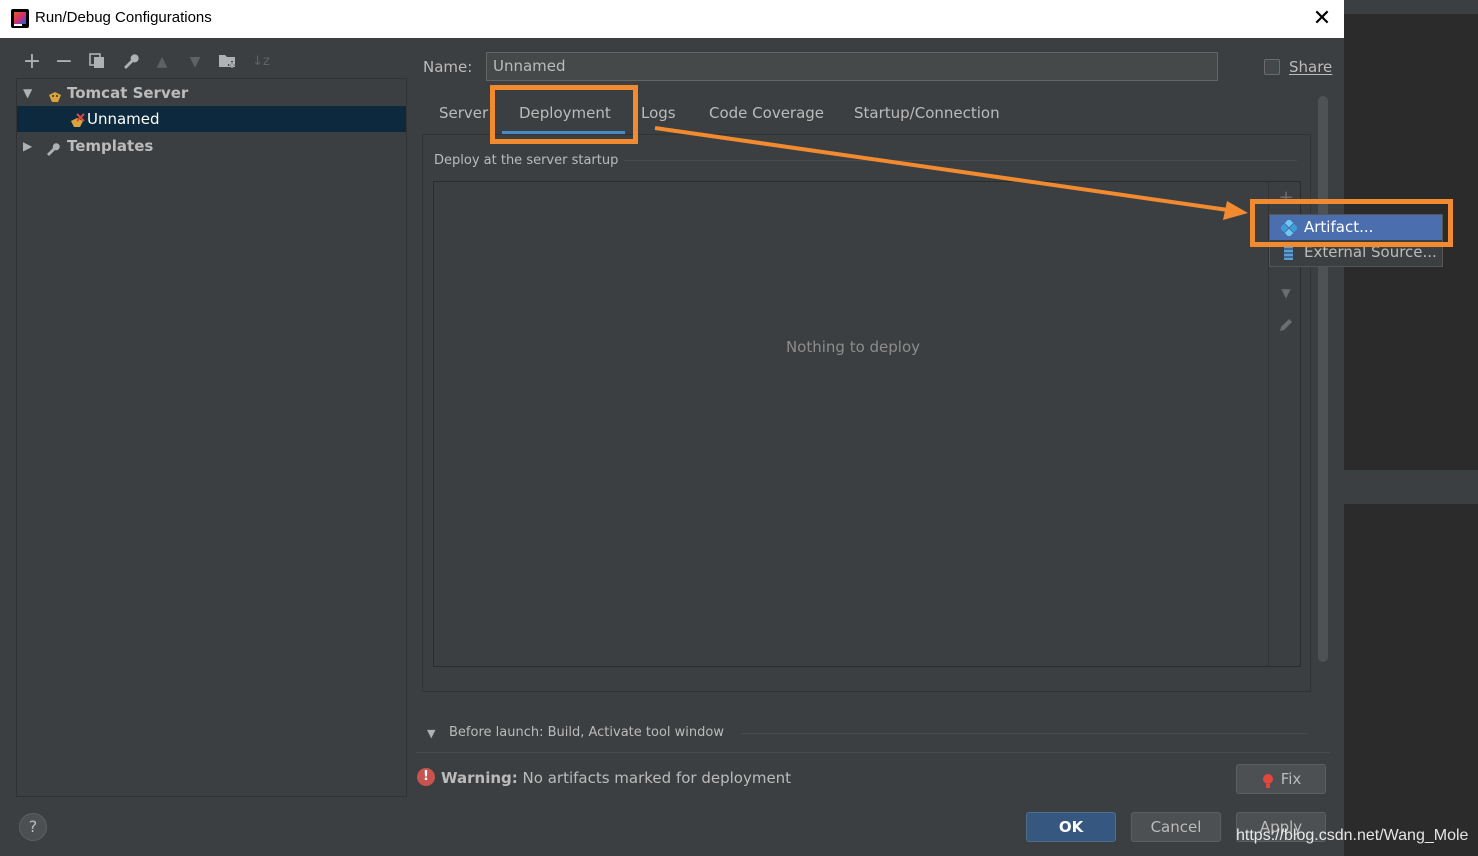  Describe the element at coordinates (1071, 827) in the screenshot. I see `ok-button: OK` at that location.